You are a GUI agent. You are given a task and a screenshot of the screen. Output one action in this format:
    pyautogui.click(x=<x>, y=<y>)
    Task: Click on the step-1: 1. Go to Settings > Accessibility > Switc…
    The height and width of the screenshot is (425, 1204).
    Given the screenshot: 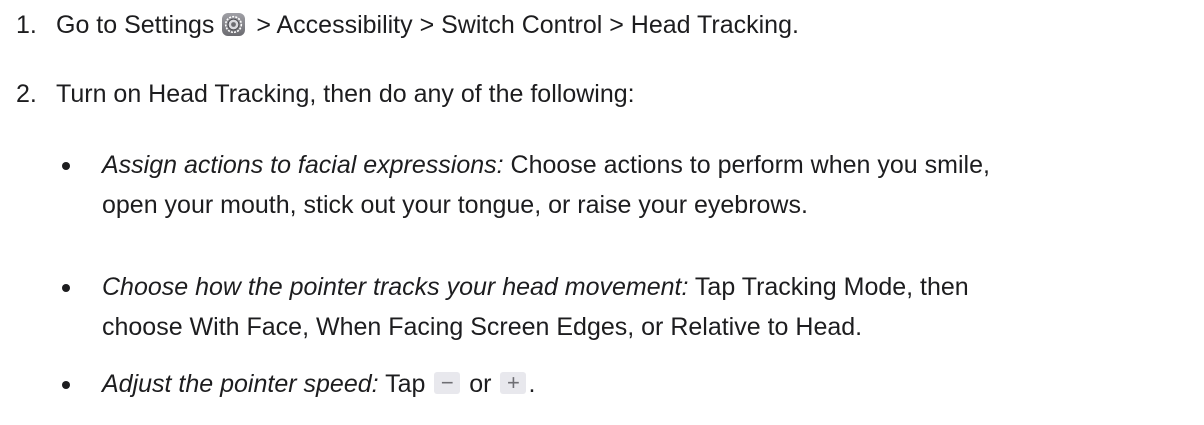 What is the action you would take?
    pyautogui.click(x=407, y=25)
    